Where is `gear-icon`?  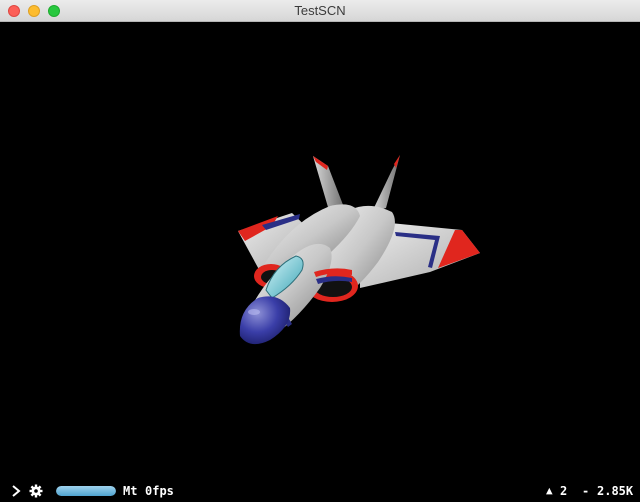 gear-icon is located at coordinates (36, 491).